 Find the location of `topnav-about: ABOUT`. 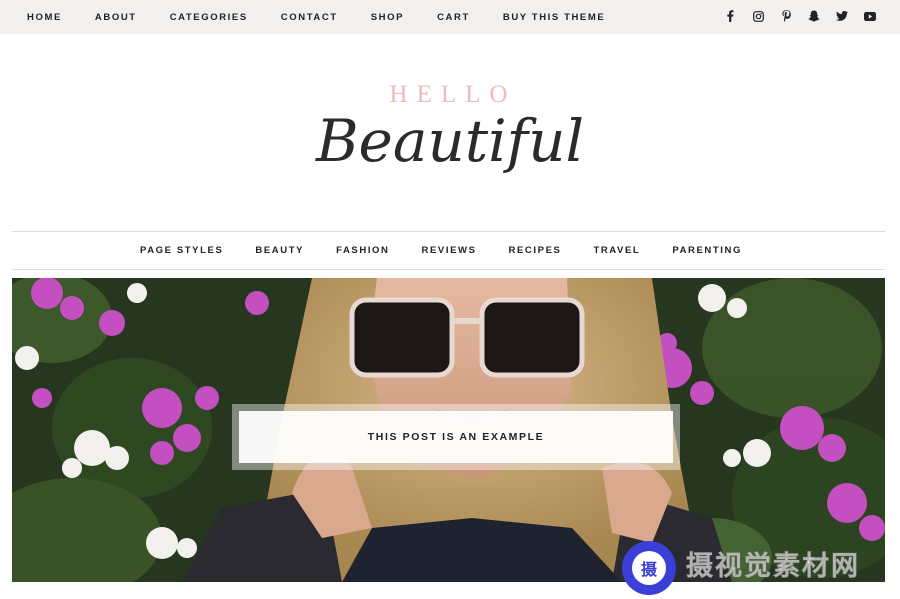

topnav-about: ABOUT is located at coordinates (116, 17).